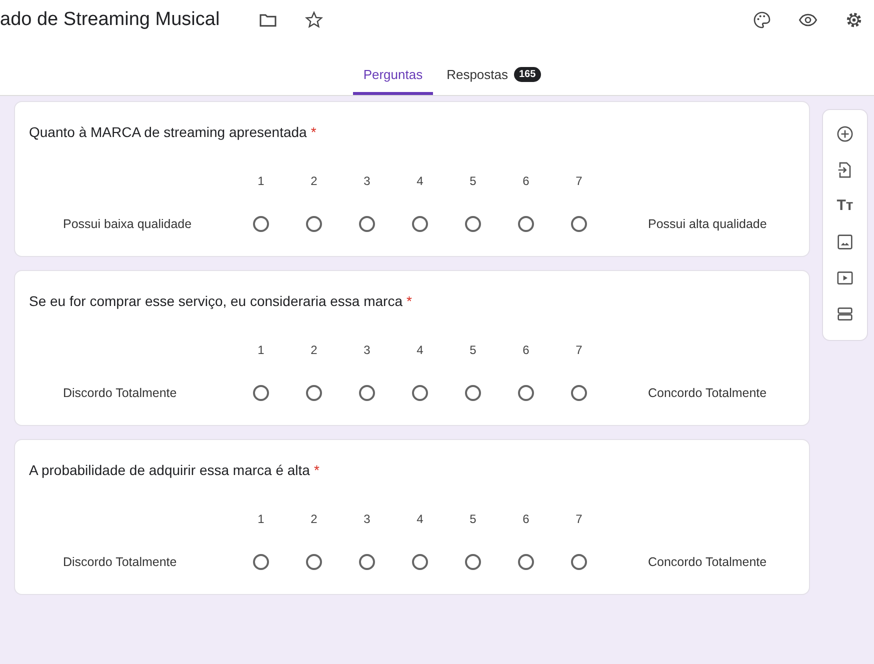  What do you see at coordinates (110, 20) in the screenshot?
I see `form-title: ado de Streaming Musical` at bounding box center [110, 20].